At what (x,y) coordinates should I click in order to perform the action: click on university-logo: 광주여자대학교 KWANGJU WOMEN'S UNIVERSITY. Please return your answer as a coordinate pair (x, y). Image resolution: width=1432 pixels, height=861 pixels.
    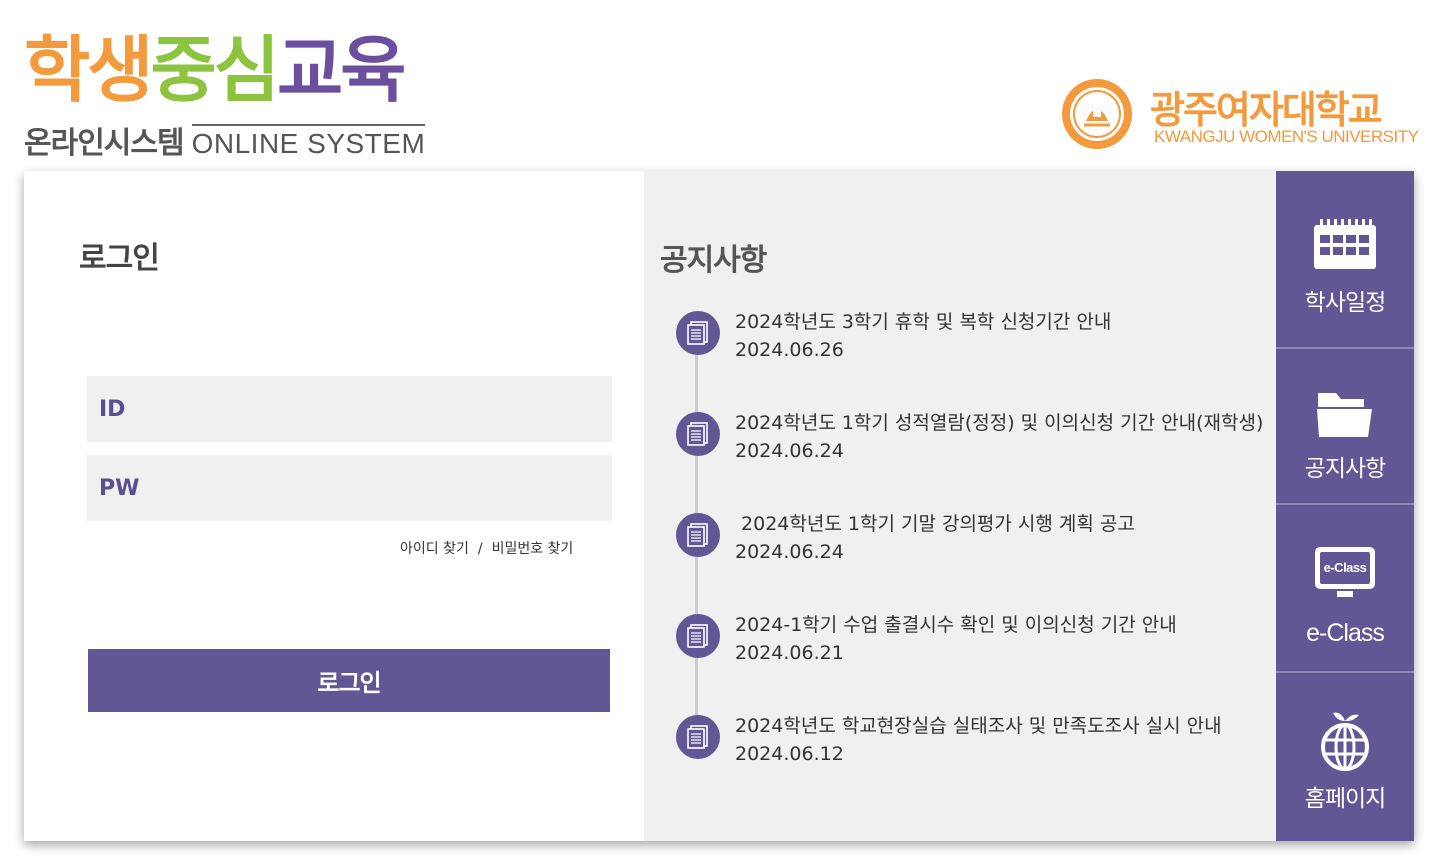
    Looking at the image, I should click on (1239, 114).